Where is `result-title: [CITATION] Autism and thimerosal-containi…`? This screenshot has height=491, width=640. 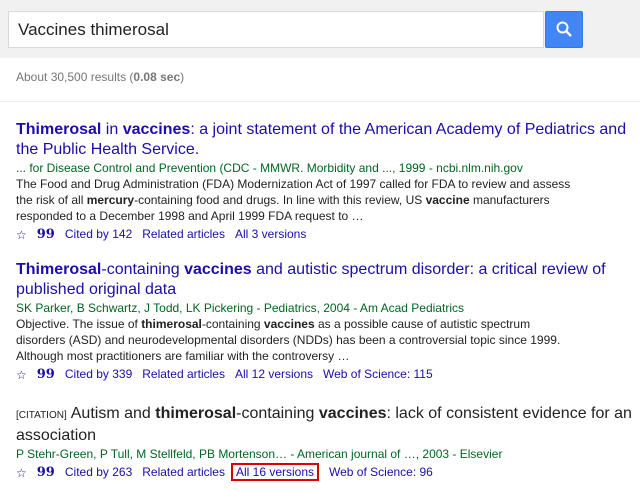 result-title: [CITATION] Autism and thimerosal-containi… is located at coordinates (326, 425).